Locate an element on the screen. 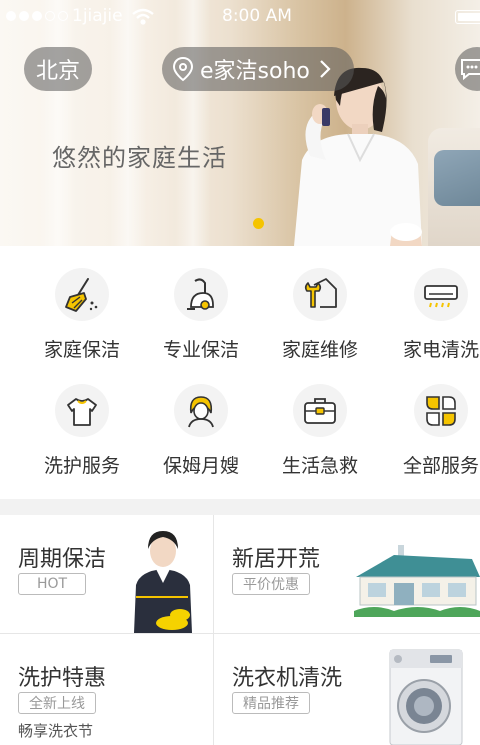 This screenshot has height=745, width=480. service-home-repair: 家庭维修 is located at coordinates (320, 304).